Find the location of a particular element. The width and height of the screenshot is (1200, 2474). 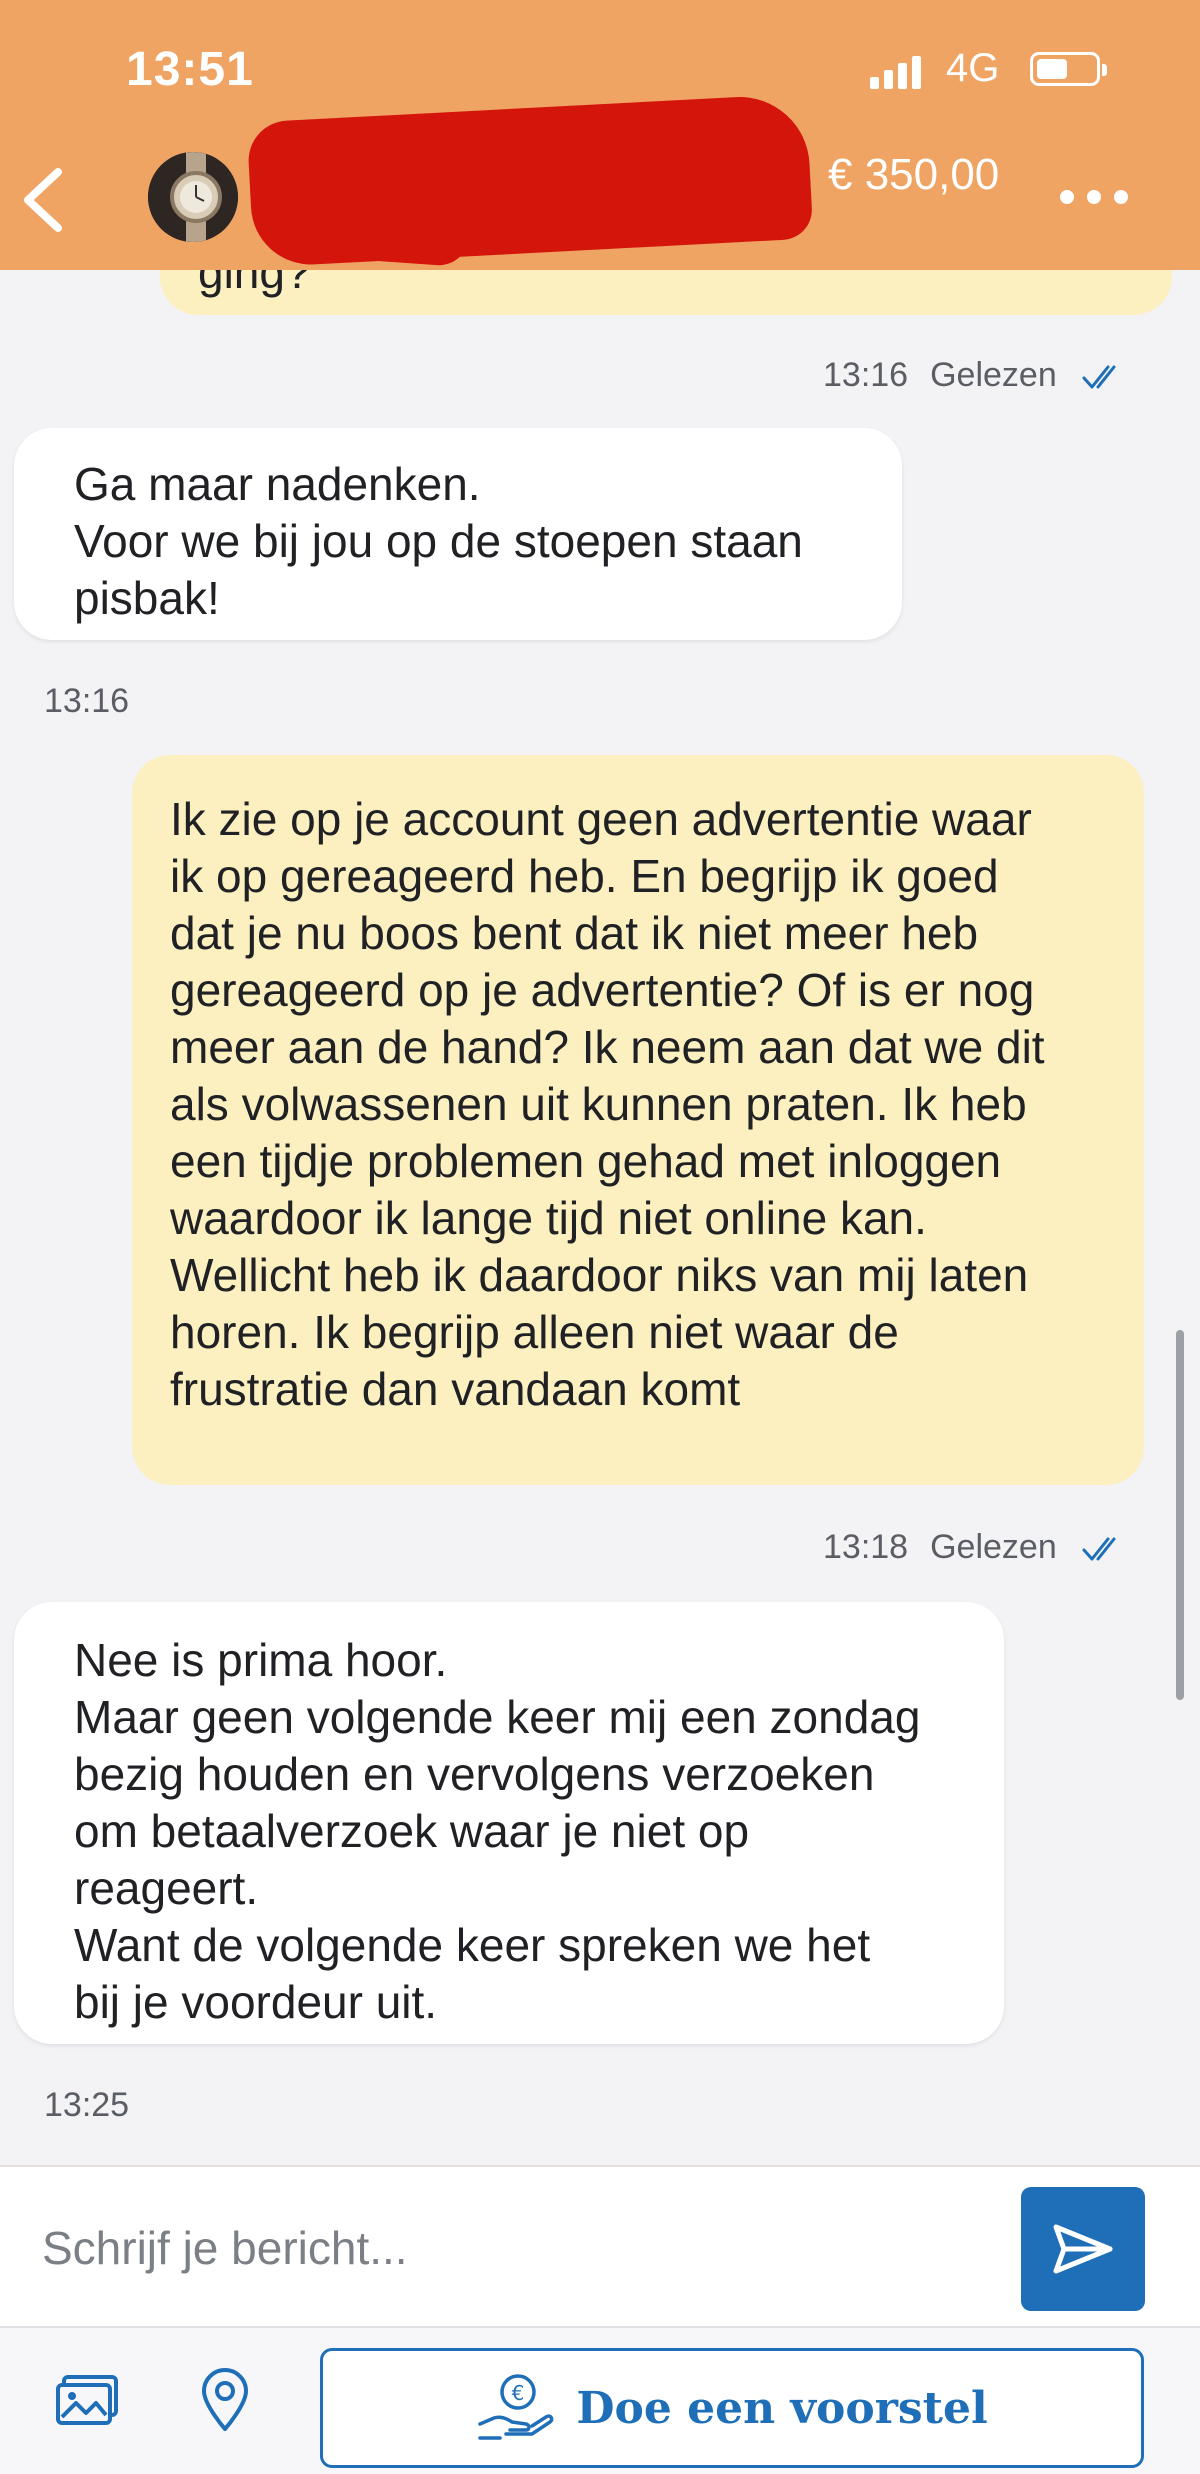

hand-euro-icon: € is located at coordinates (516, 2407).